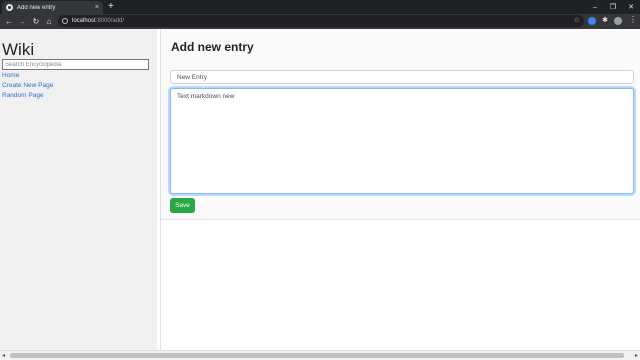 The width and height of the screenshot is (640, 360). I want to click on new-tab-button: +, so click(111, 7).